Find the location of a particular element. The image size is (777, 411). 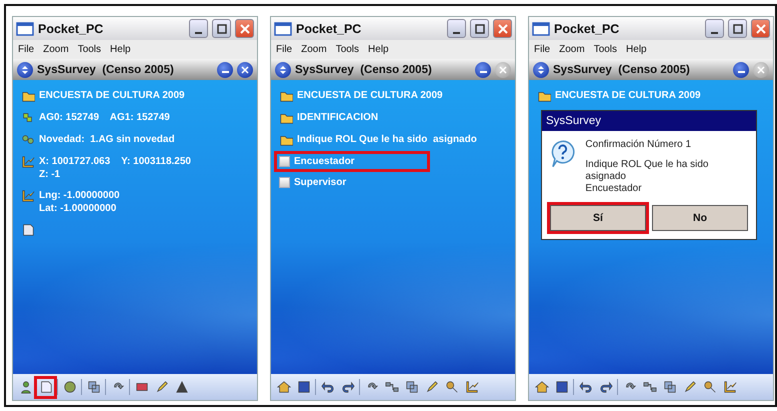

dialog-title: SysSurvey is located at coordinates (649, 121).